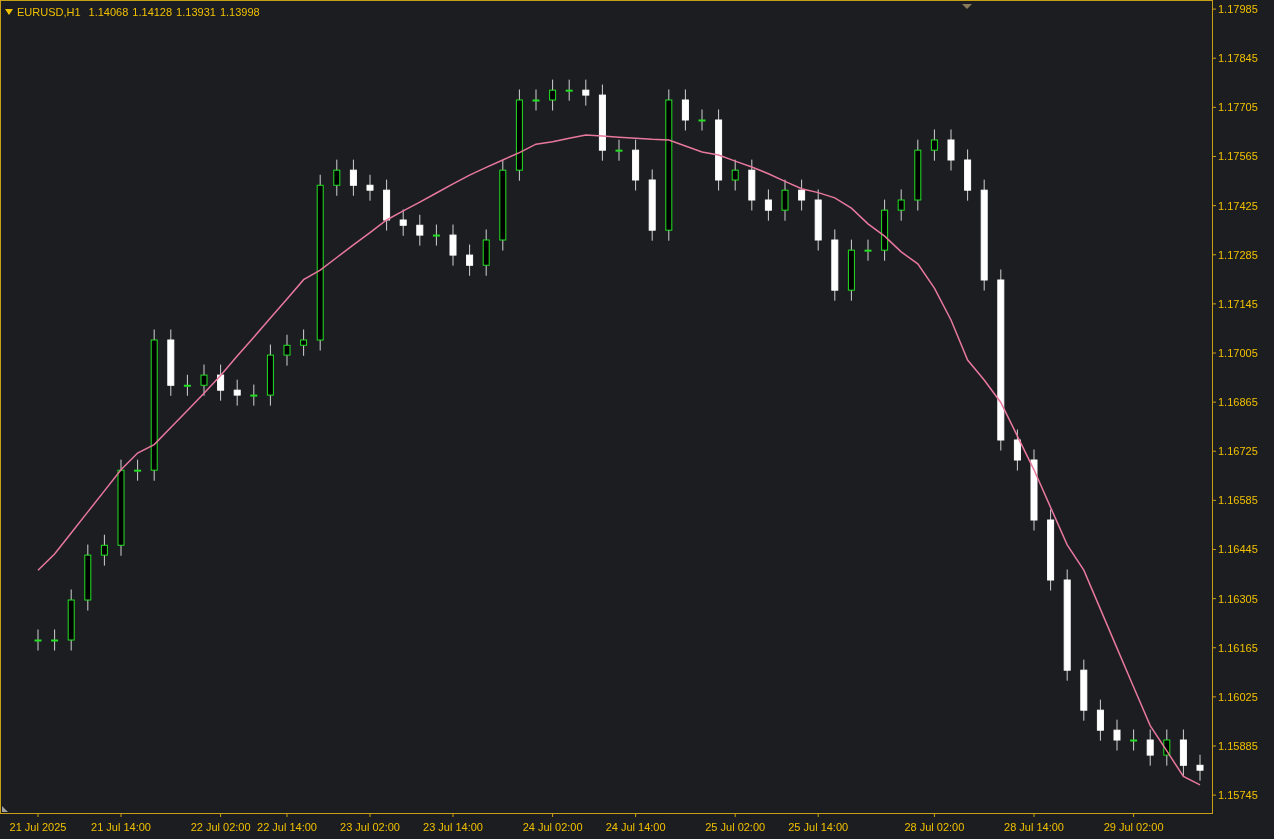 The width and height of the screenshot is (1274, 839). What do you see at coordinates (1238, 696) in the screenshot?
I see `price-axis-label: 1.16025` at bounding box center [1238, 696].